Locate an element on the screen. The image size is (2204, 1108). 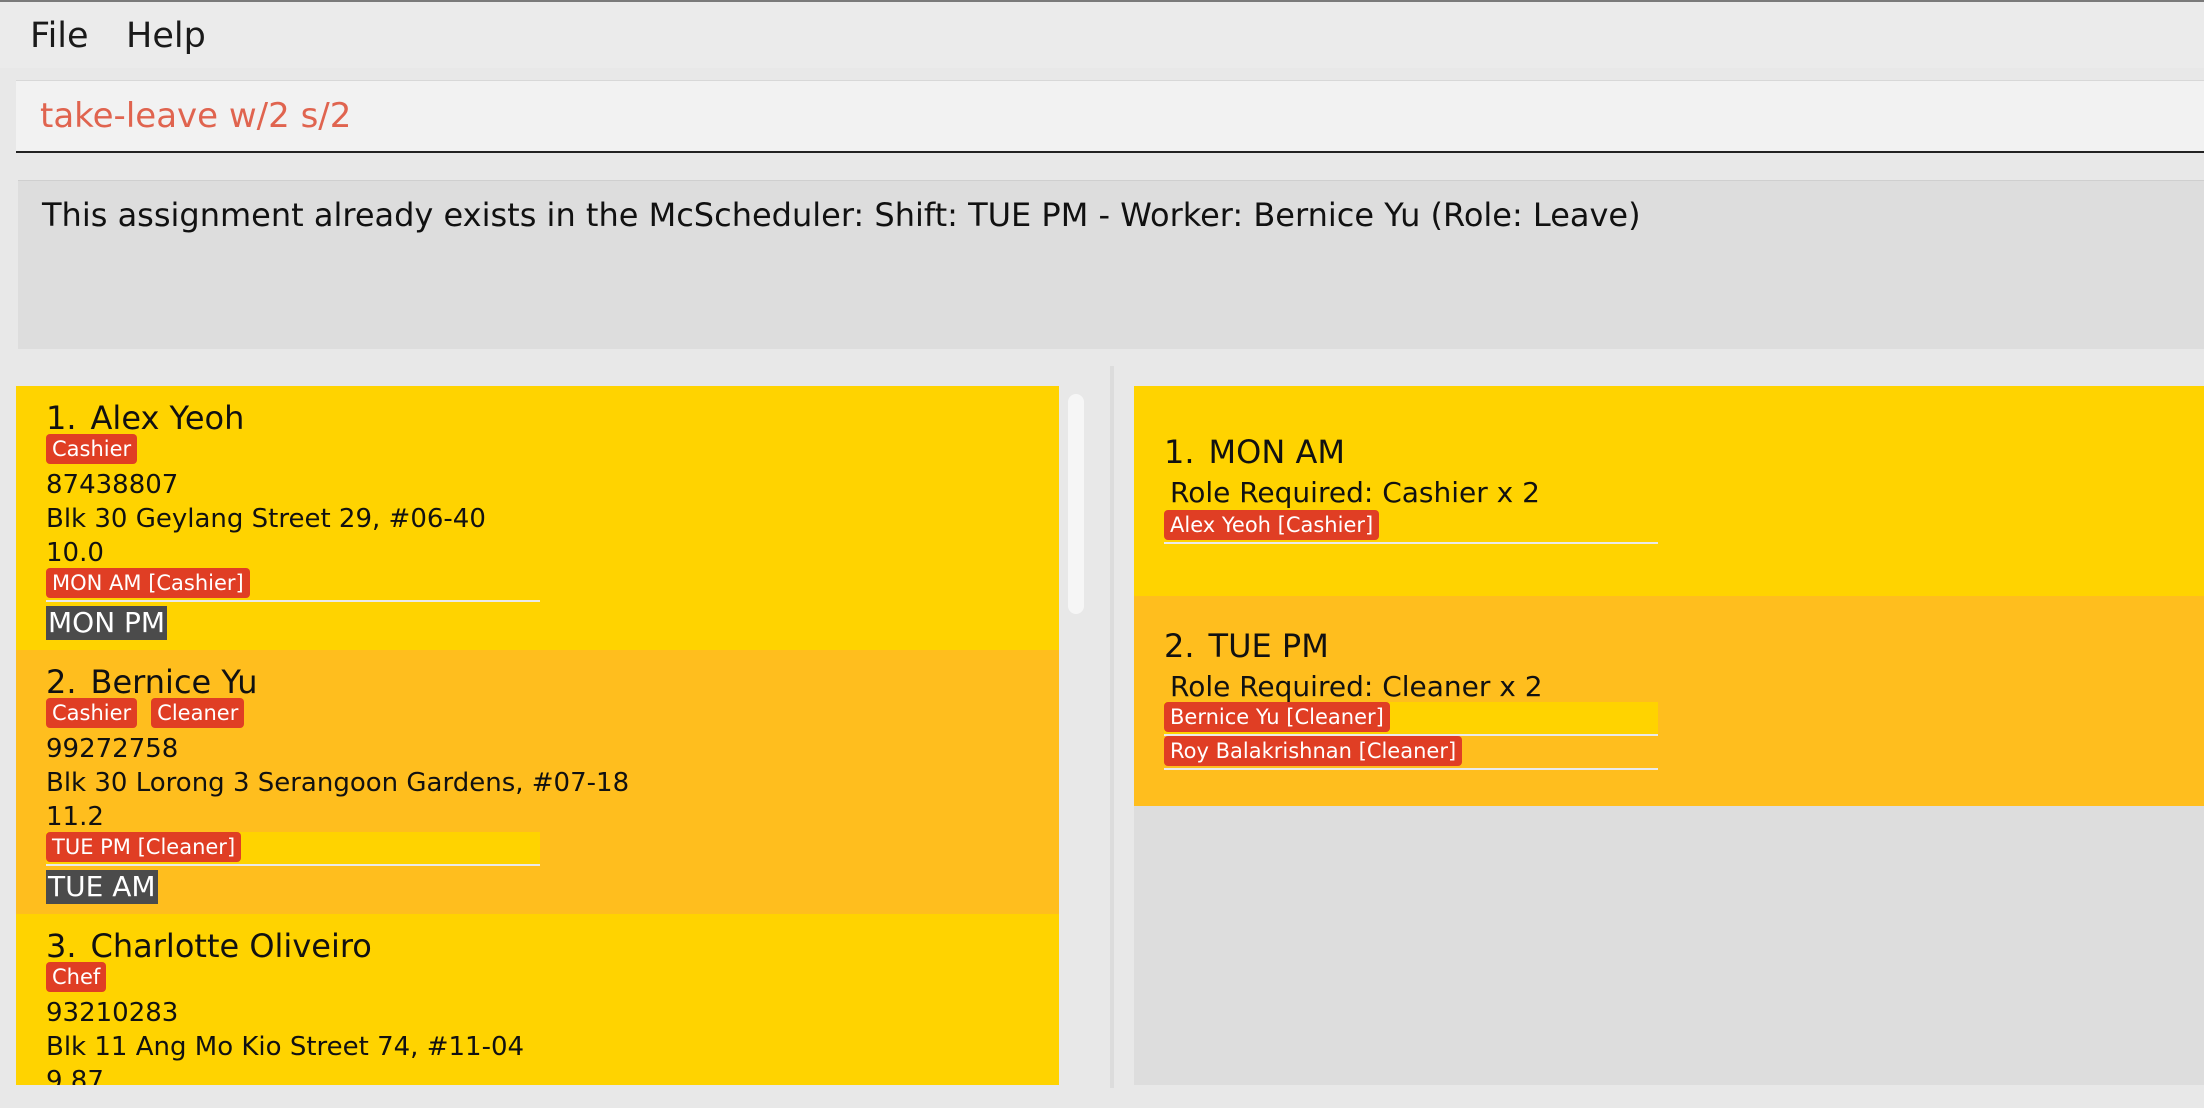
menu-file: File is located at coordinates (59, 36).